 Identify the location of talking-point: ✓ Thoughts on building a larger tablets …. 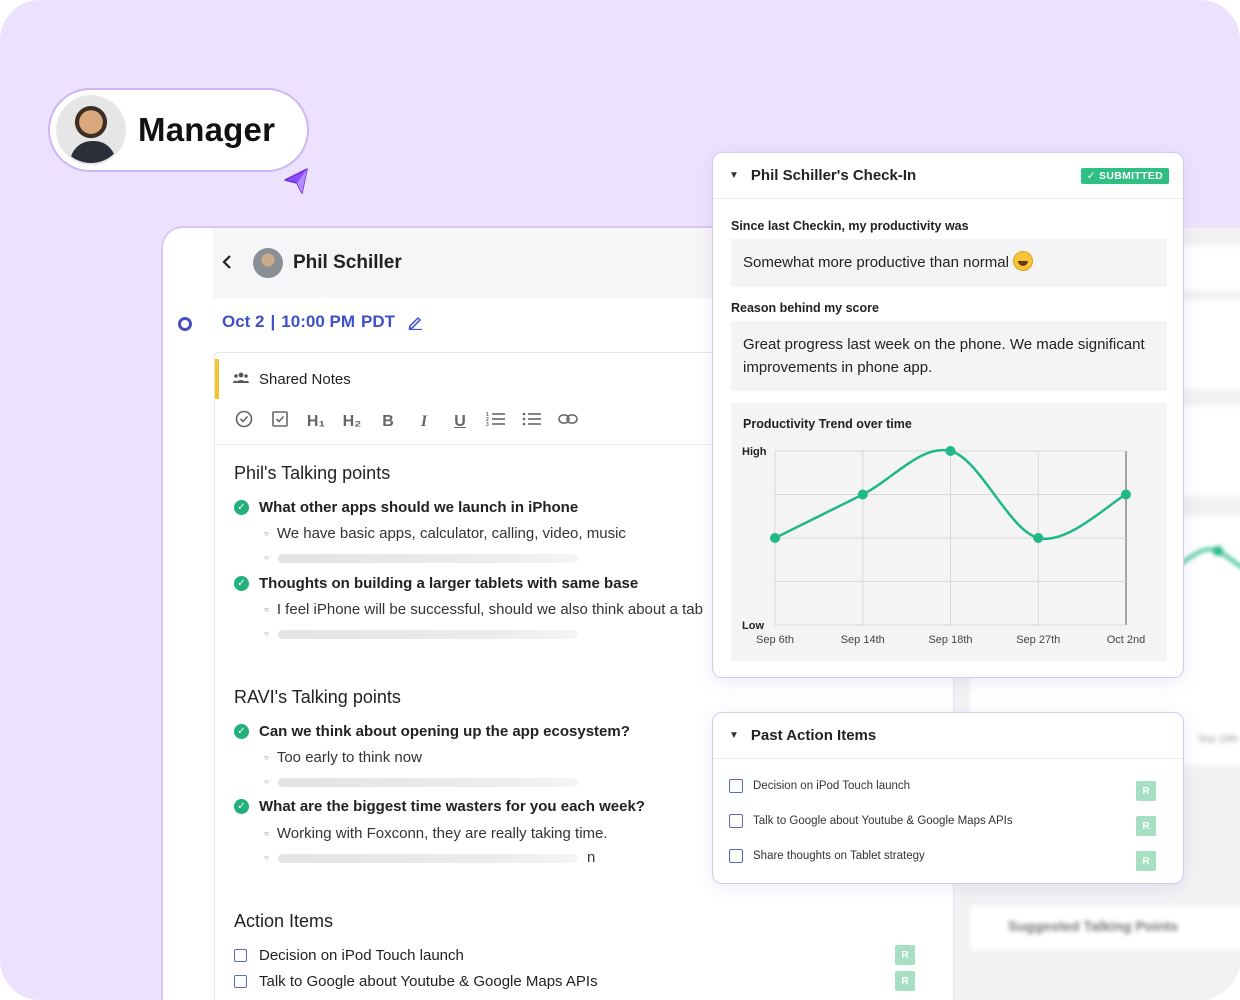
(436, 583).